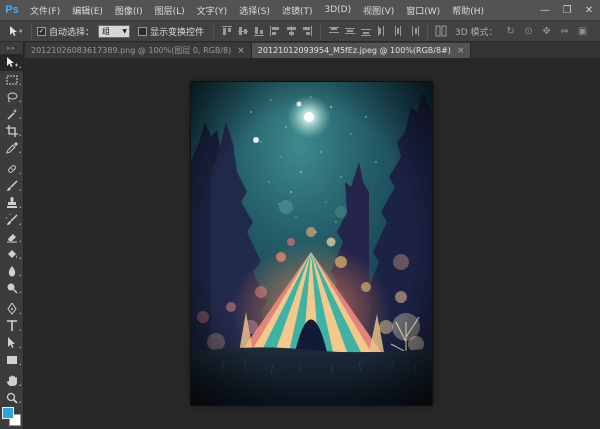 Image resolution: width=600 pixels, height=429 pixels. What do you see at coordinates (547, 31) in the screenshot?
I see `3d-drag-icon: ✥` at bounding box center [547, 31].